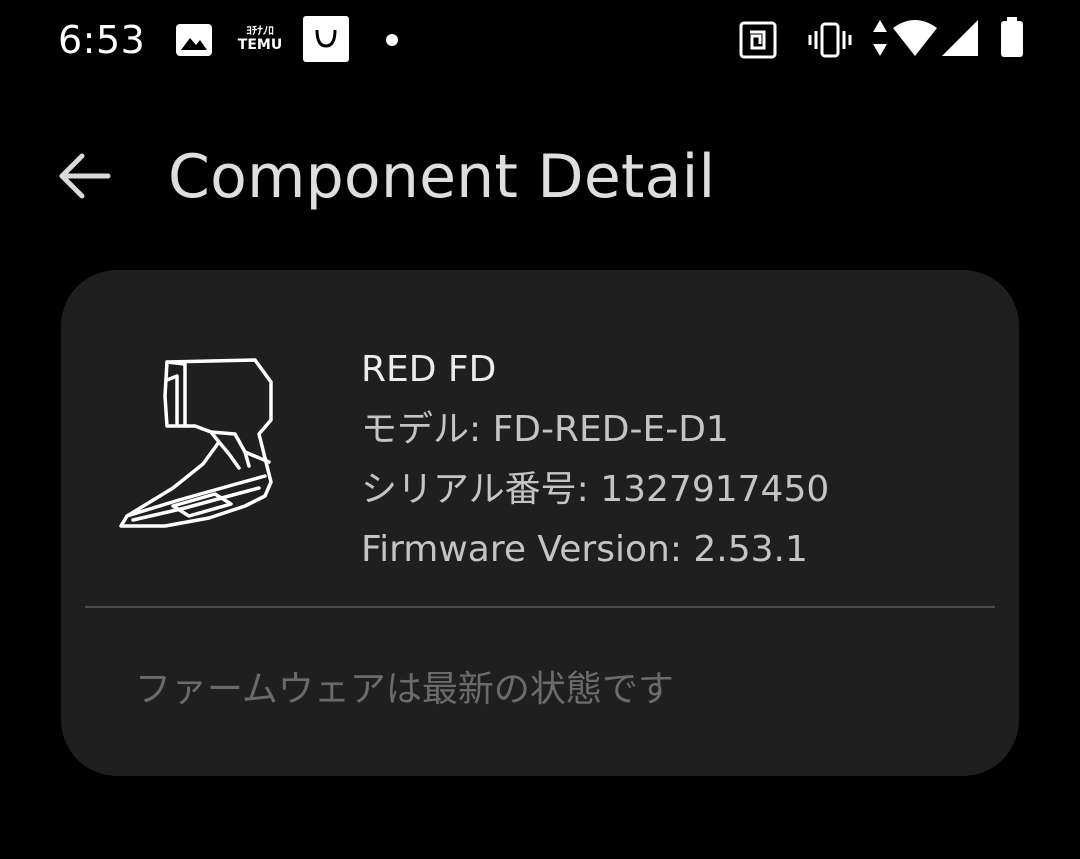 This screenshot has height=859, width=1080. I want to click on component-firmware-version: Firmware Version: 2.53.1, so click(584, 549).